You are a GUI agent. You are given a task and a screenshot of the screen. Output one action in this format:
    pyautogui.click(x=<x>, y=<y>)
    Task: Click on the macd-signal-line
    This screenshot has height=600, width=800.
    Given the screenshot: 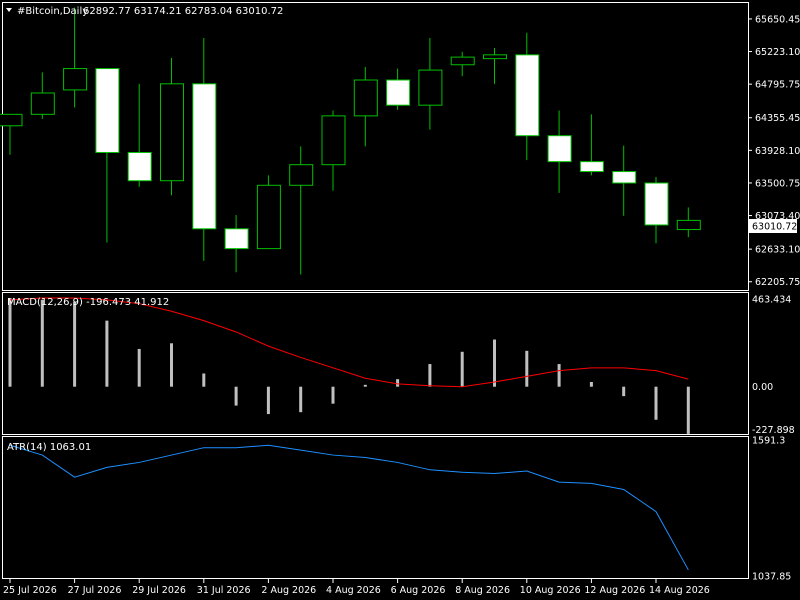 What is the action you would take?
    pyautogui.click(x=349, y=342)
    